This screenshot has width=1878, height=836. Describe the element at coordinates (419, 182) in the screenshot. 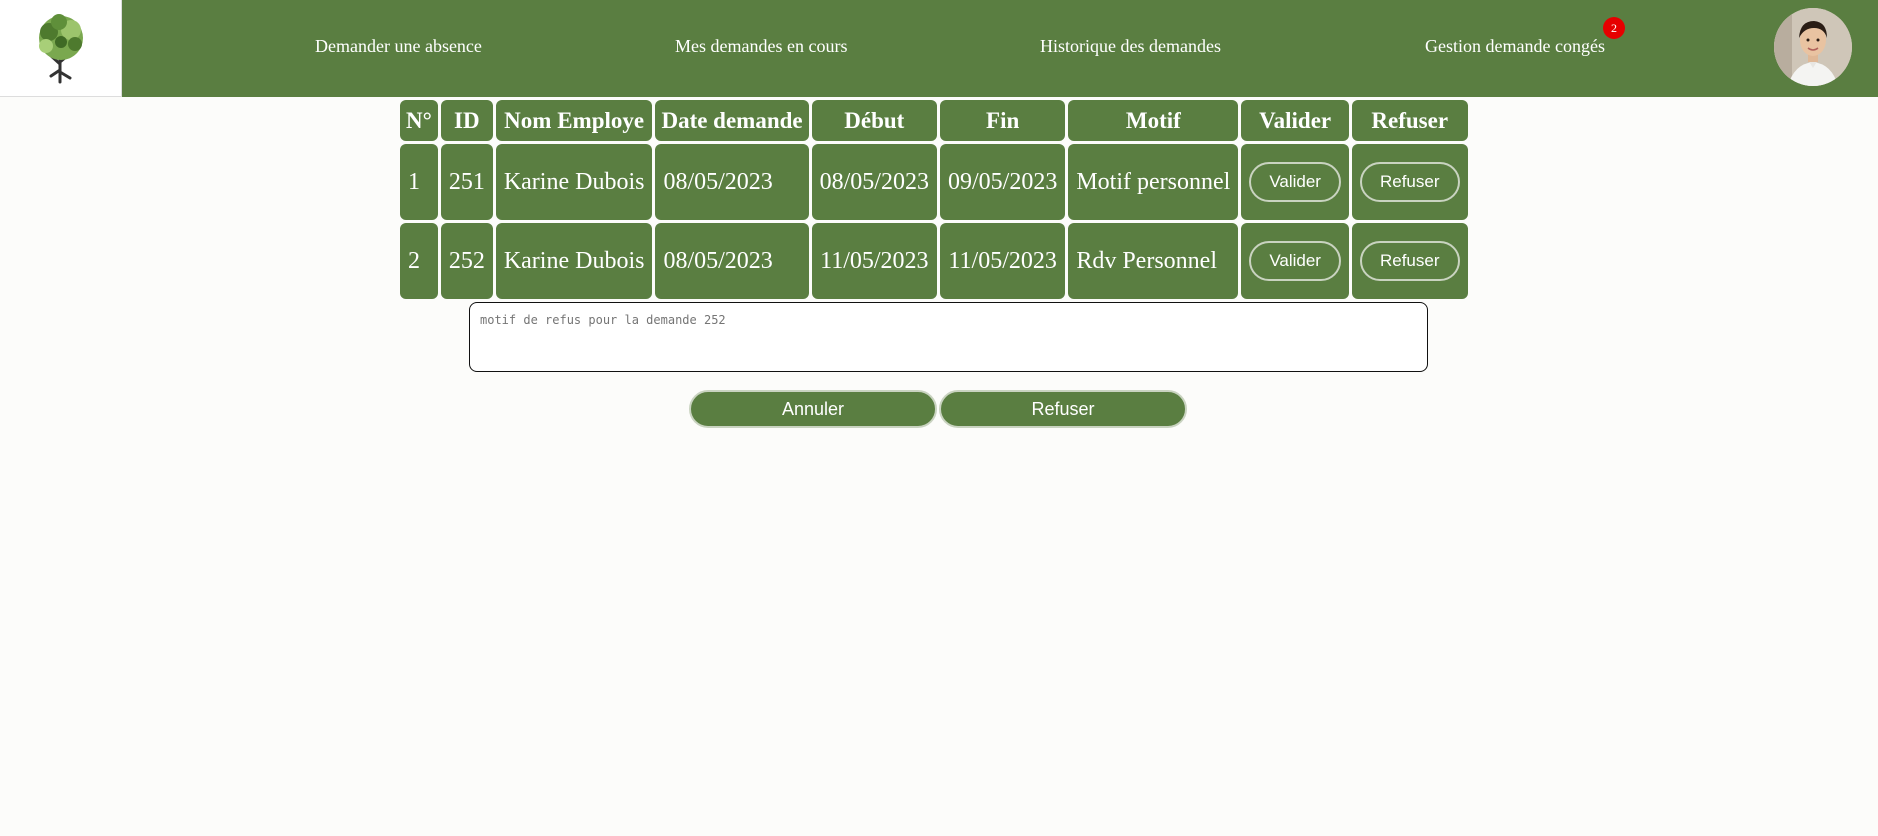

I see `cell-num: 1` at that location.